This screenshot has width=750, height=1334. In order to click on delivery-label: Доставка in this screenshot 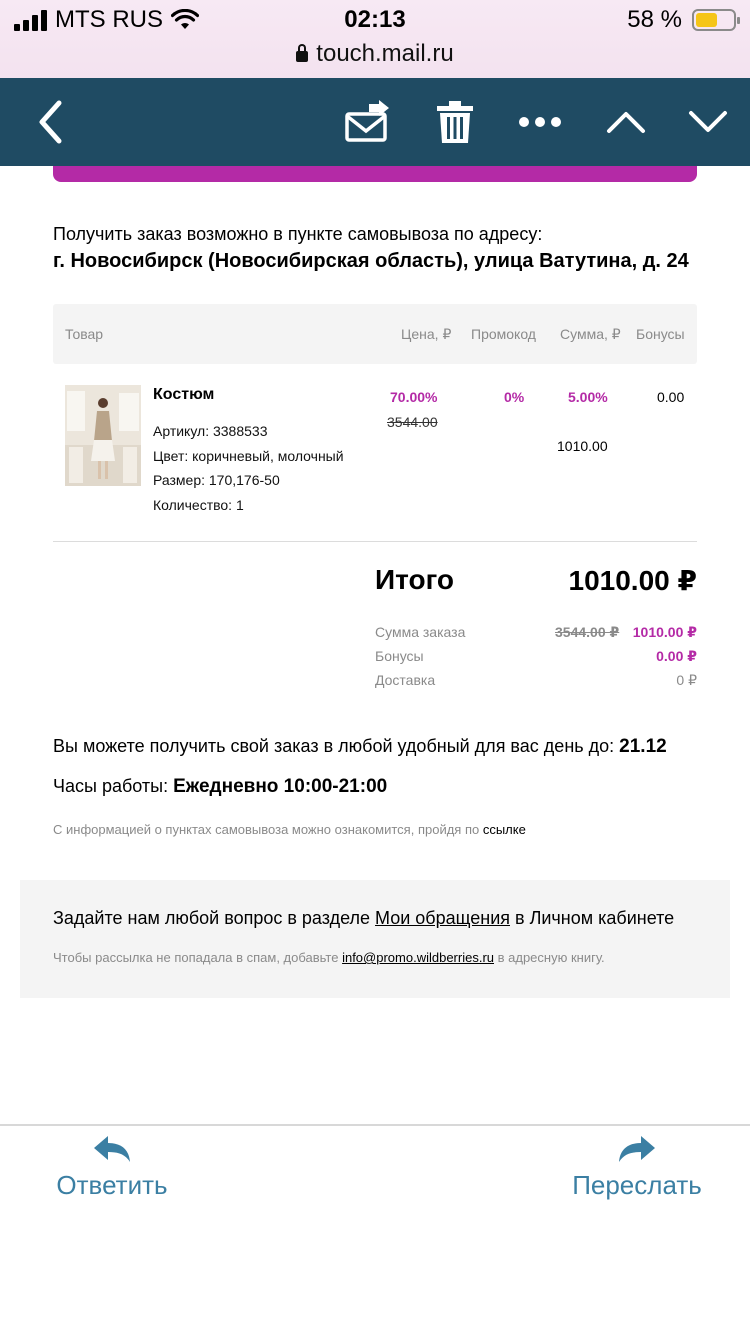, I will do `click(405, 680)`.